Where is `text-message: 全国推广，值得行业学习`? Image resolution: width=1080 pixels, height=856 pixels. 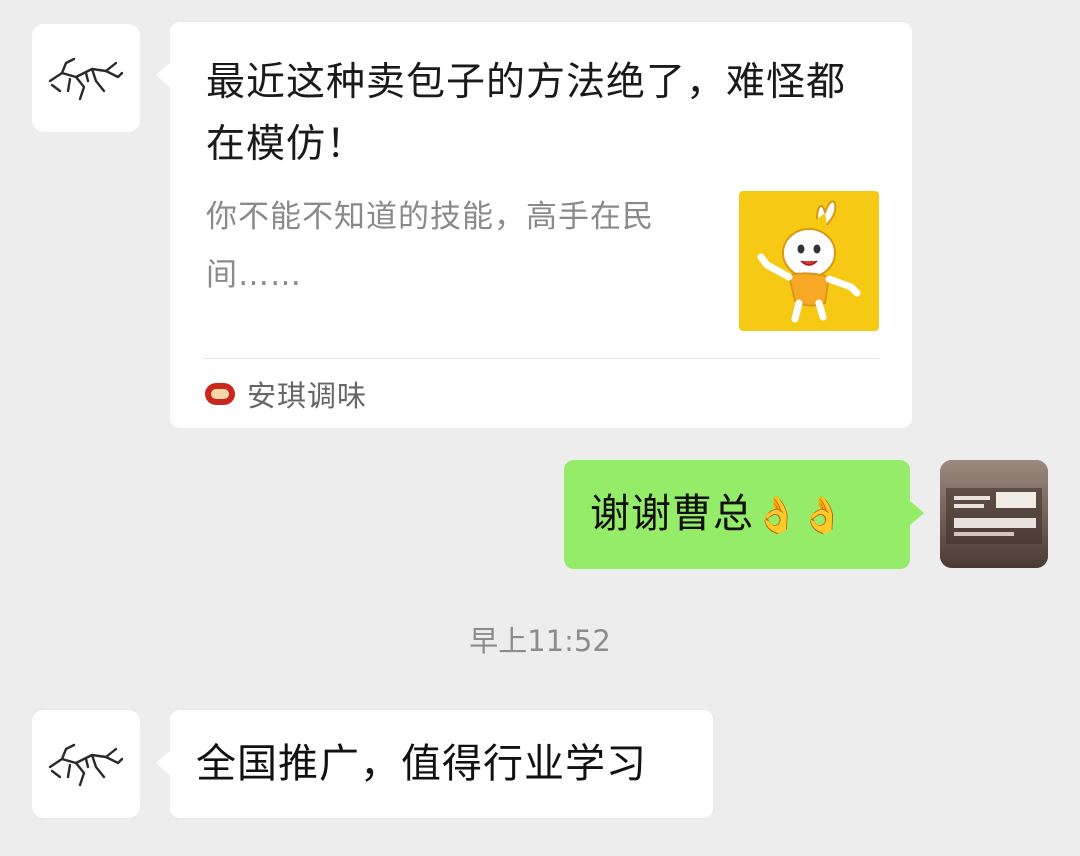
text-message: 全国推广，值得行业学习 is located at coordinates (434, 764).